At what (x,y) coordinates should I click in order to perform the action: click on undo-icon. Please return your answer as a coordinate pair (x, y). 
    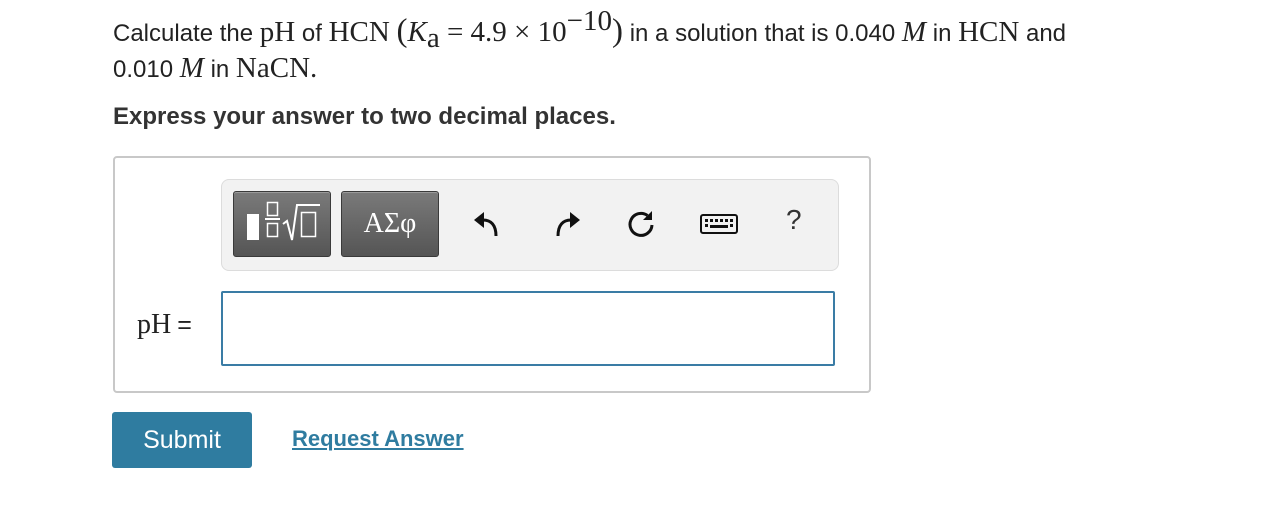
    Looking at the image, I should click on (486, 224).